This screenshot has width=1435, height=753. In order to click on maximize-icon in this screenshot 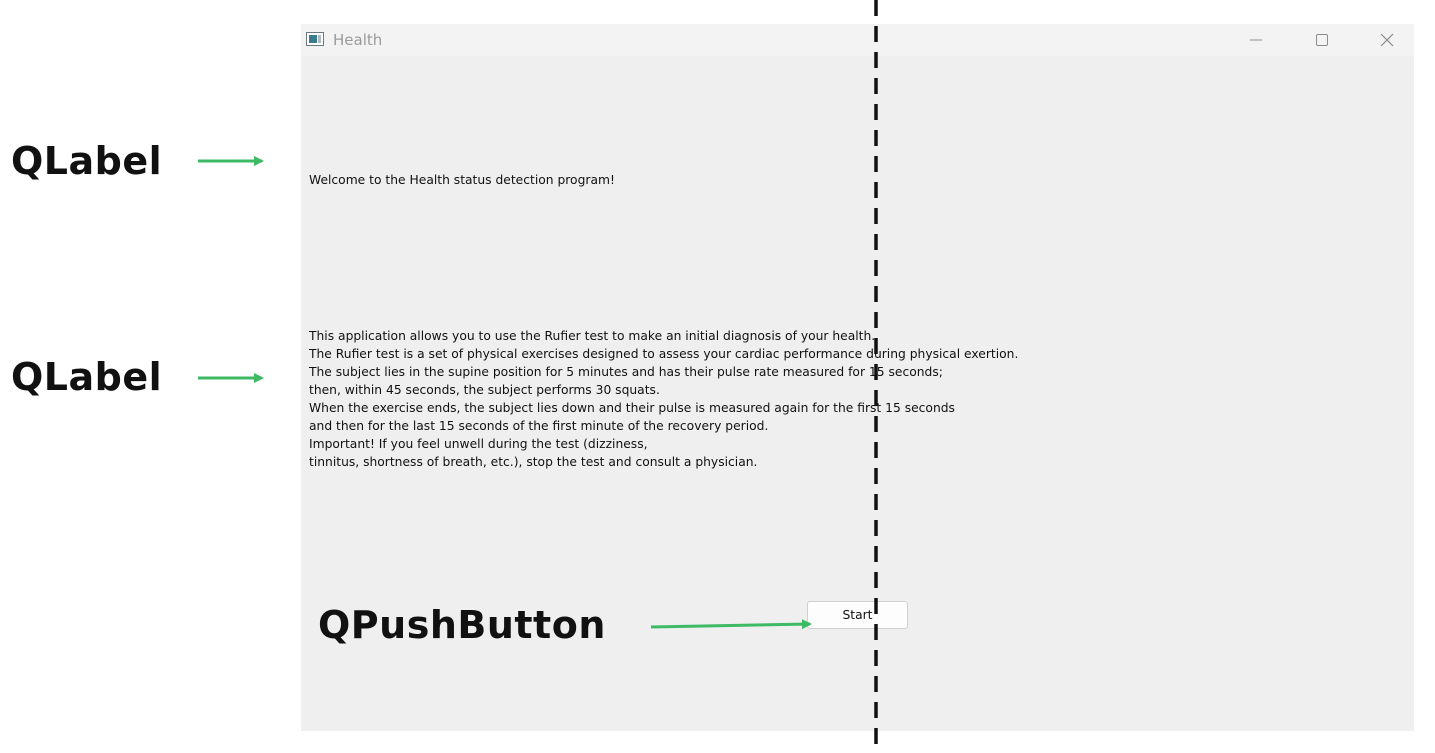, I will do `click(1322, 40)`.